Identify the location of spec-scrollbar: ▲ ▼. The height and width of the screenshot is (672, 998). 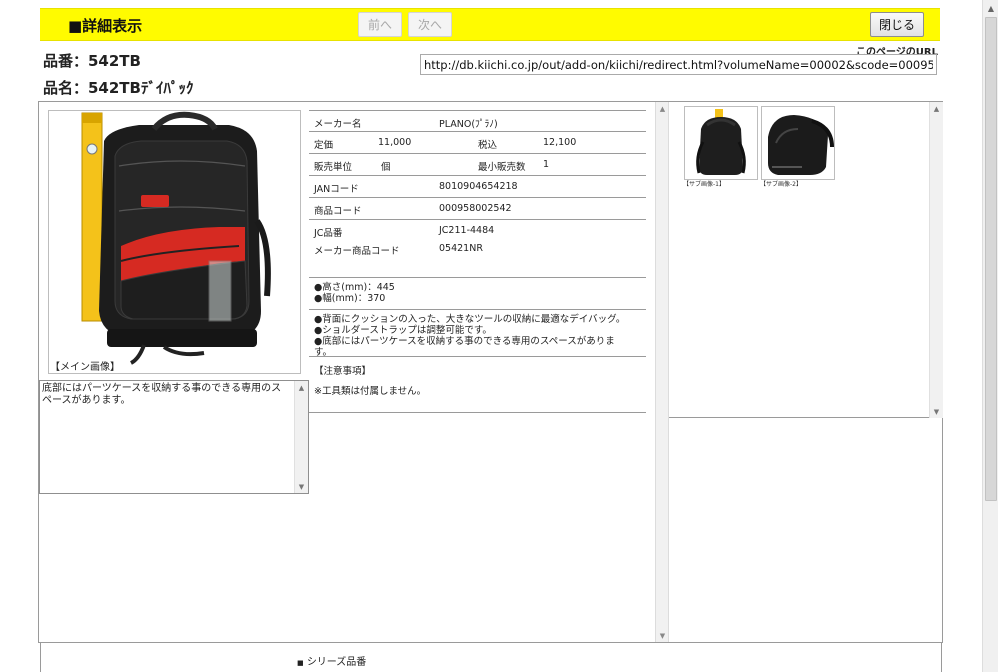
(662, 372).